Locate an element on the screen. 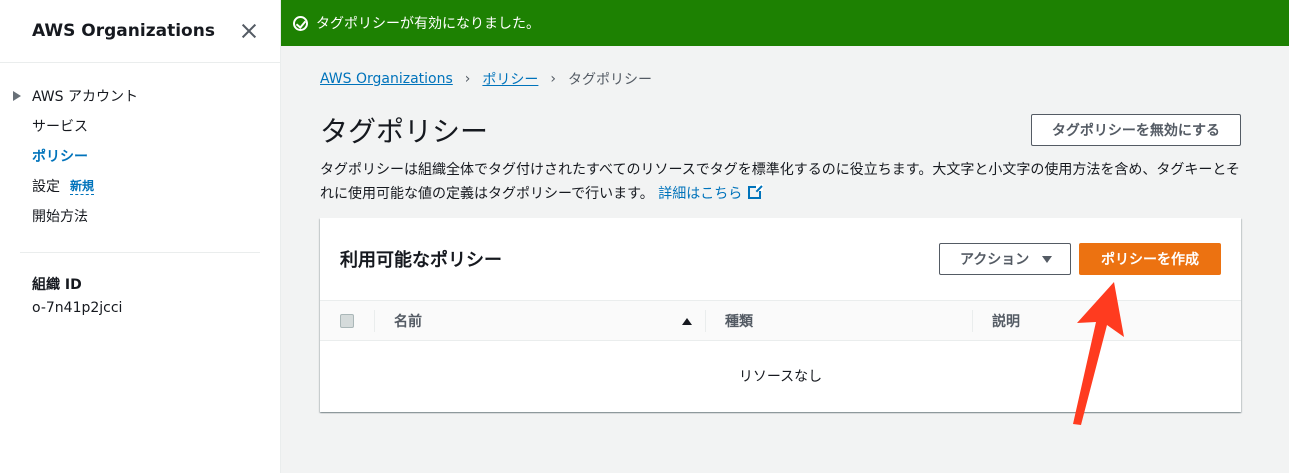 The image size is (1289, 473). table-empty-state: リソースなし is located at coordinates (780, 376).